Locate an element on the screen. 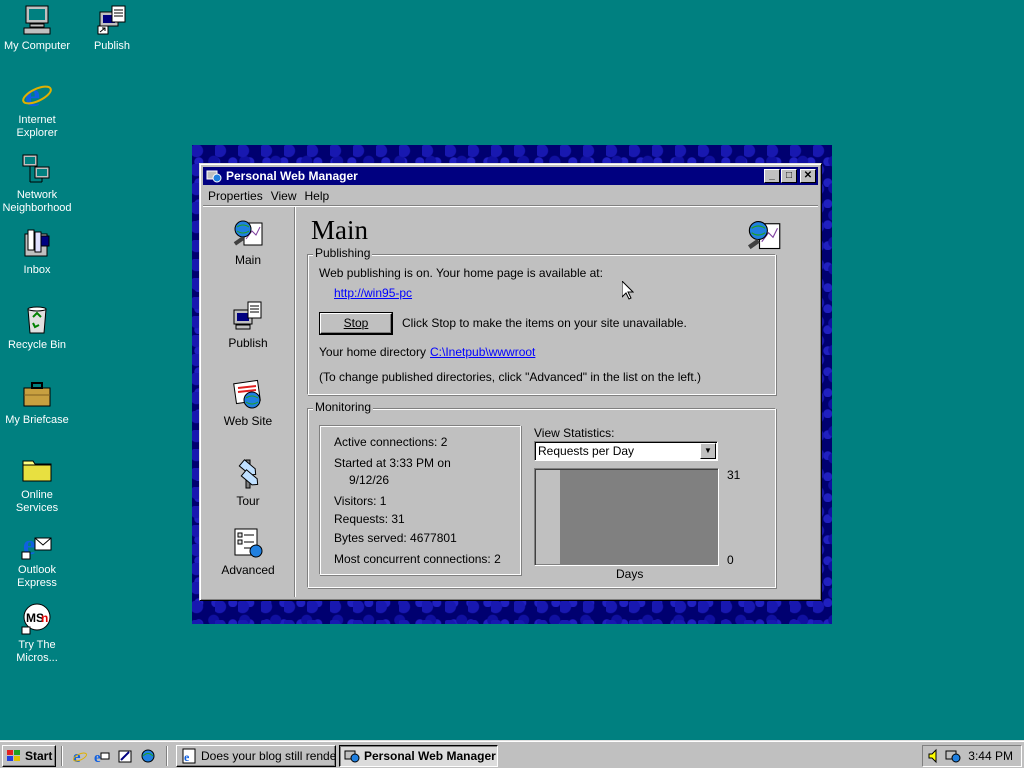 The image size is (1024, 768). window-title: Personal Web Manager is located at coordinates (292, 176).